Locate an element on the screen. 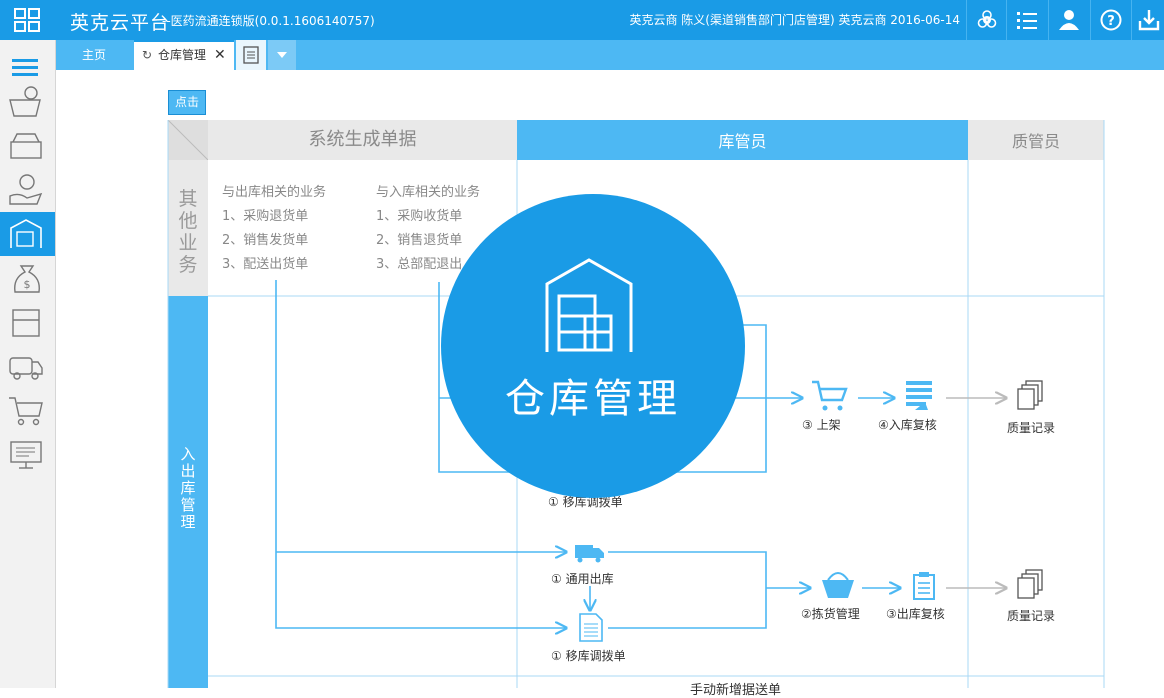  shelve-cart-icon is located at coordinates (830, 395).